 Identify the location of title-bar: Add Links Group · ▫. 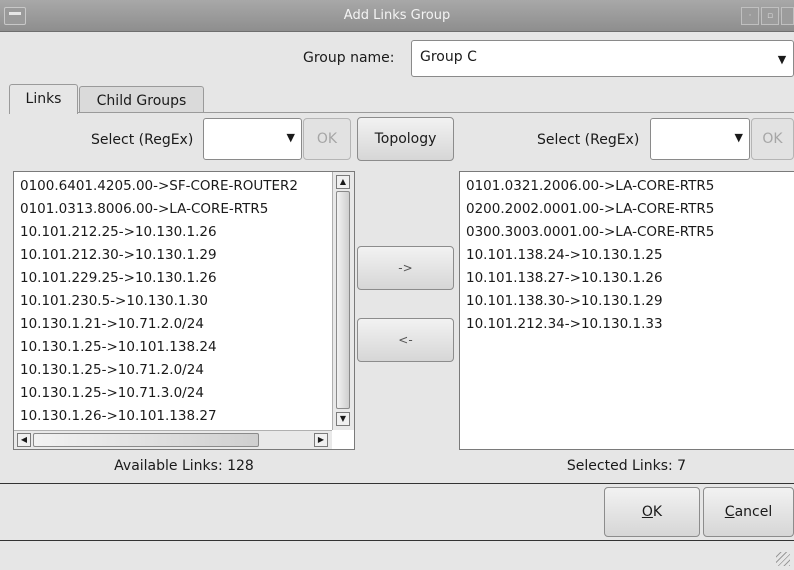
(397, 16).